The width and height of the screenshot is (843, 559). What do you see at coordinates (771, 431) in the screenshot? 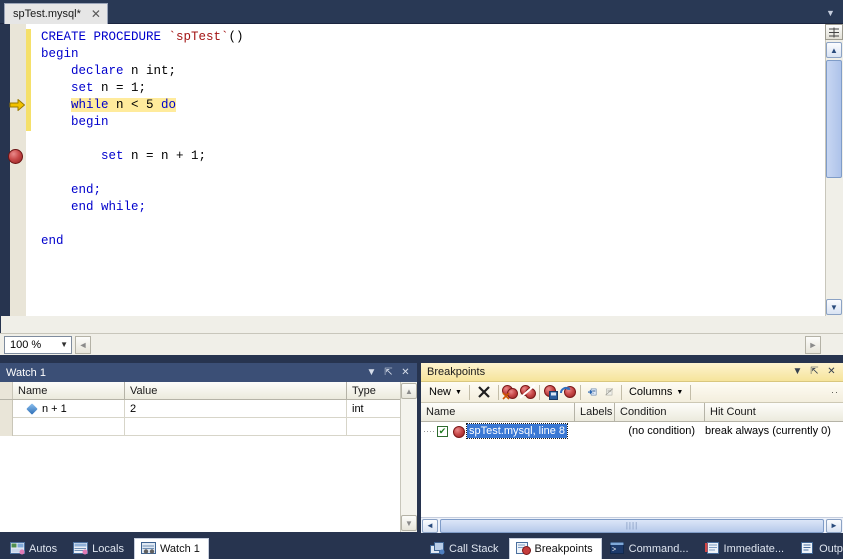
I see `breakpoint-hit-count: break always (currently 0)` at bounding box center [771, 431].